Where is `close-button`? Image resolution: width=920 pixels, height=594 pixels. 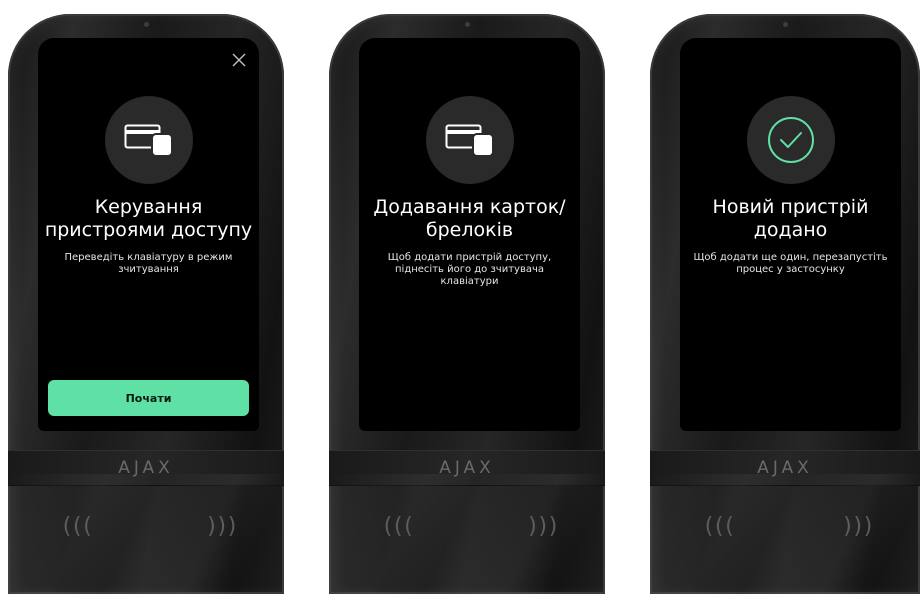 close-button is located at coordinates (239, 60).